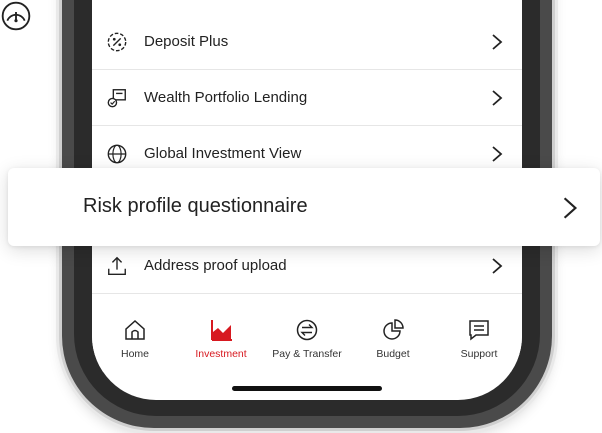  I want to click on tab-investment: Investment, so click(221, 340).